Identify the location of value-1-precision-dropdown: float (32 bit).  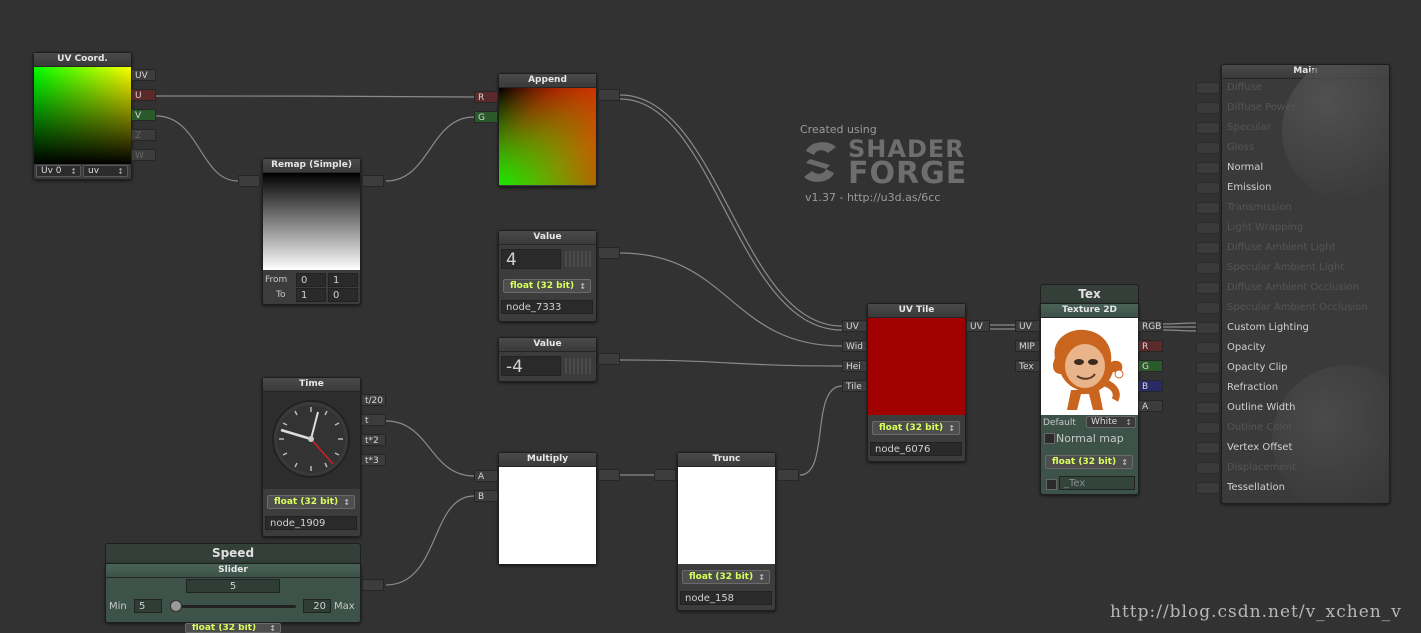
(547, 286).